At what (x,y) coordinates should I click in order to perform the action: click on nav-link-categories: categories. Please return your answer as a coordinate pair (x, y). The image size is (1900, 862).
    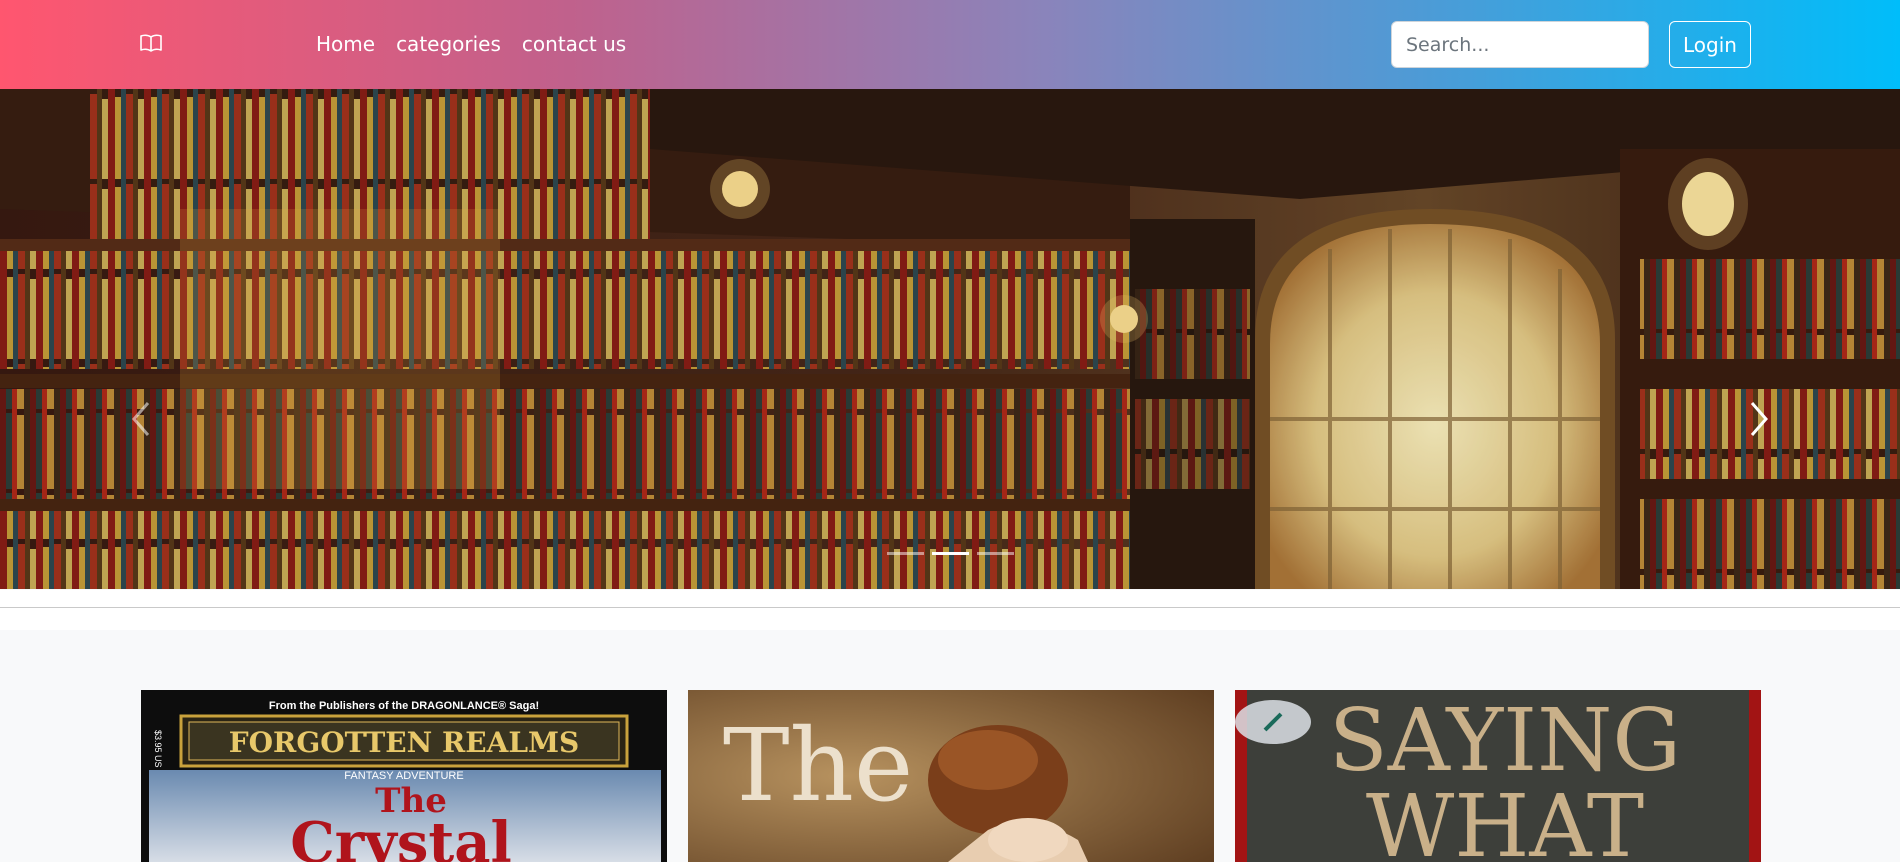
    Looking at the image, I should click on (448, 44).